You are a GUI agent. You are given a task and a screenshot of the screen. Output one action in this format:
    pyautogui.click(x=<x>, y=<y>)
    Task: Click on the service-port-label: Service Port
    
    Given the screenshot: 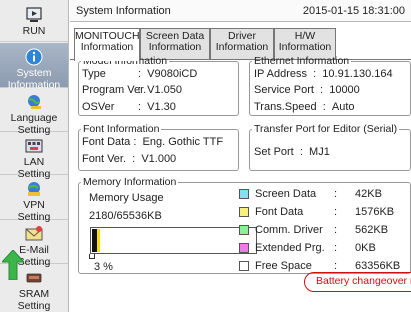 What is the action you would take?
    pyautogui.click(x=284, y=90)
    